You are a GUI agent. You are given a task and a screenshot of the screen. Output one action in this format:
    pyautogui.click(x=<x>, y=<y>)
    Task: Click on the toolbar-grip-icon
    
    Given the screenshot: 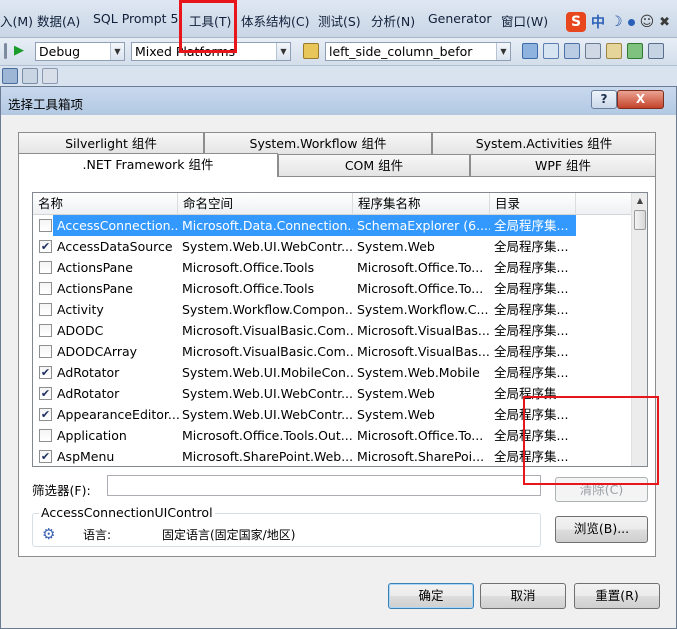 What is the action you would take?
    pyautogui.click(x=5, y=51)
    